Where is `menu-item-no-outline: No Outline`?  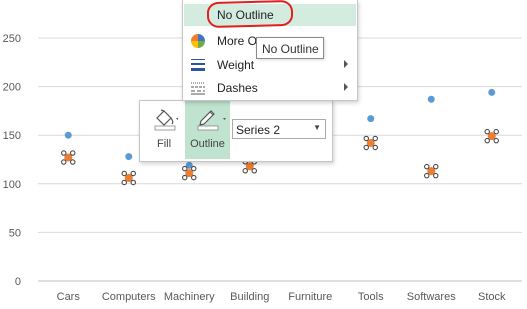
menu-item-no-outline: No Outline is located at coordinates (270, 14).